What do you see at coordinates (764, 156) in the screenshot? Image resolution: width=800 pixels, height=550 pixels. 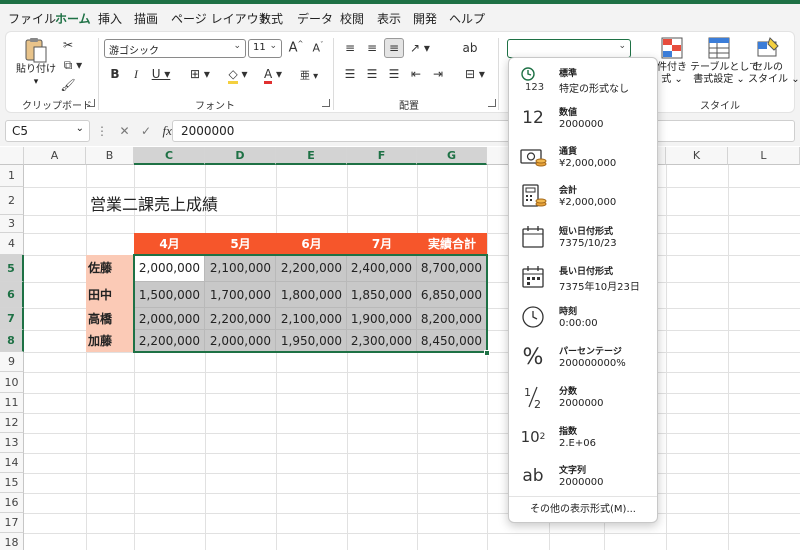 I see `column-header-l: L` at bounding box center [764, 156].